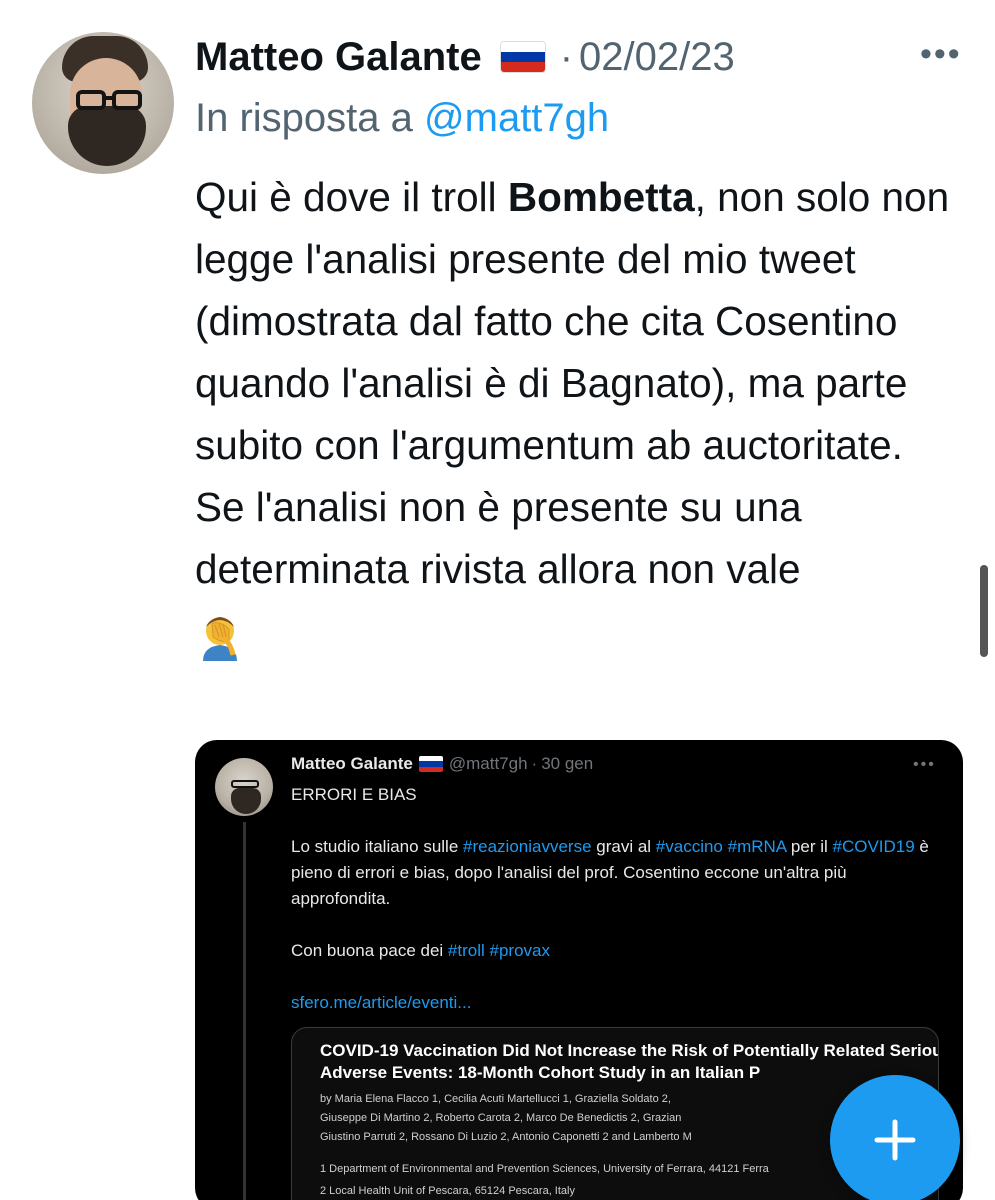  I want to click on quoted-russia-flag-icon, so click(430, 764).